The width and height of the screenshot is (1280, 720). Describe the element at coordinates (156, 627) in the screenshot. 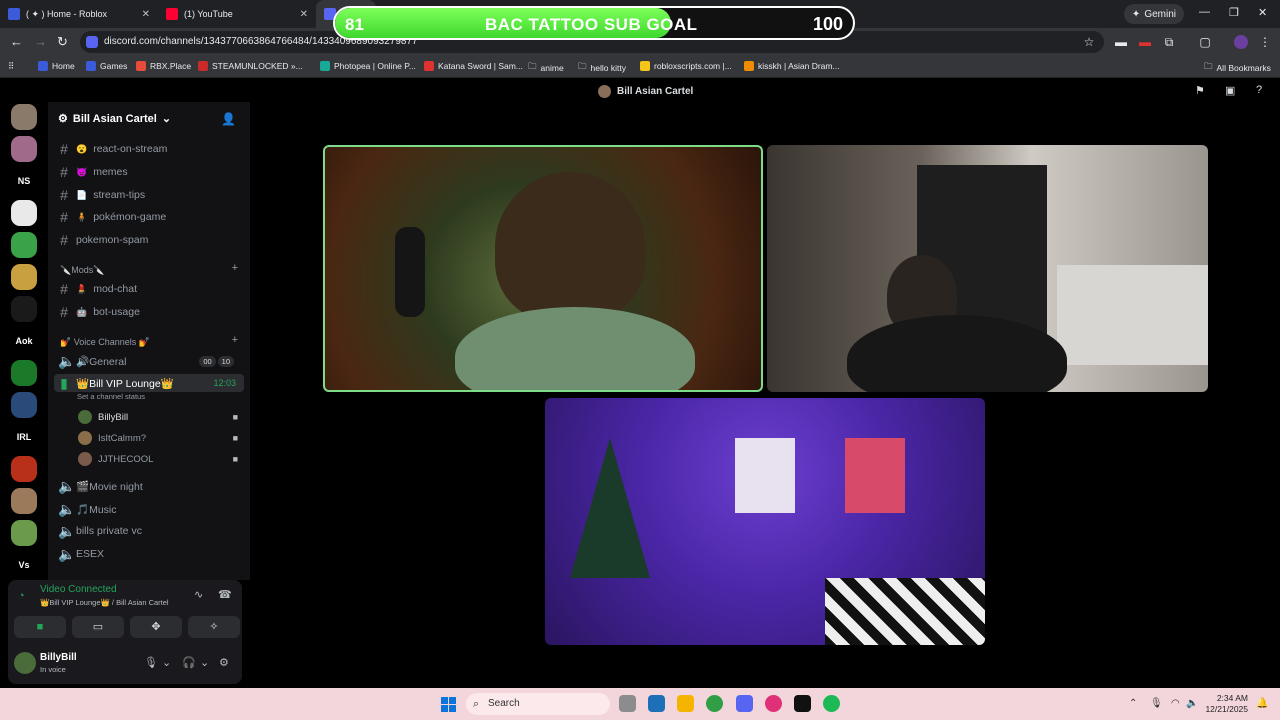

I see `activities-button: ✥` at that location.